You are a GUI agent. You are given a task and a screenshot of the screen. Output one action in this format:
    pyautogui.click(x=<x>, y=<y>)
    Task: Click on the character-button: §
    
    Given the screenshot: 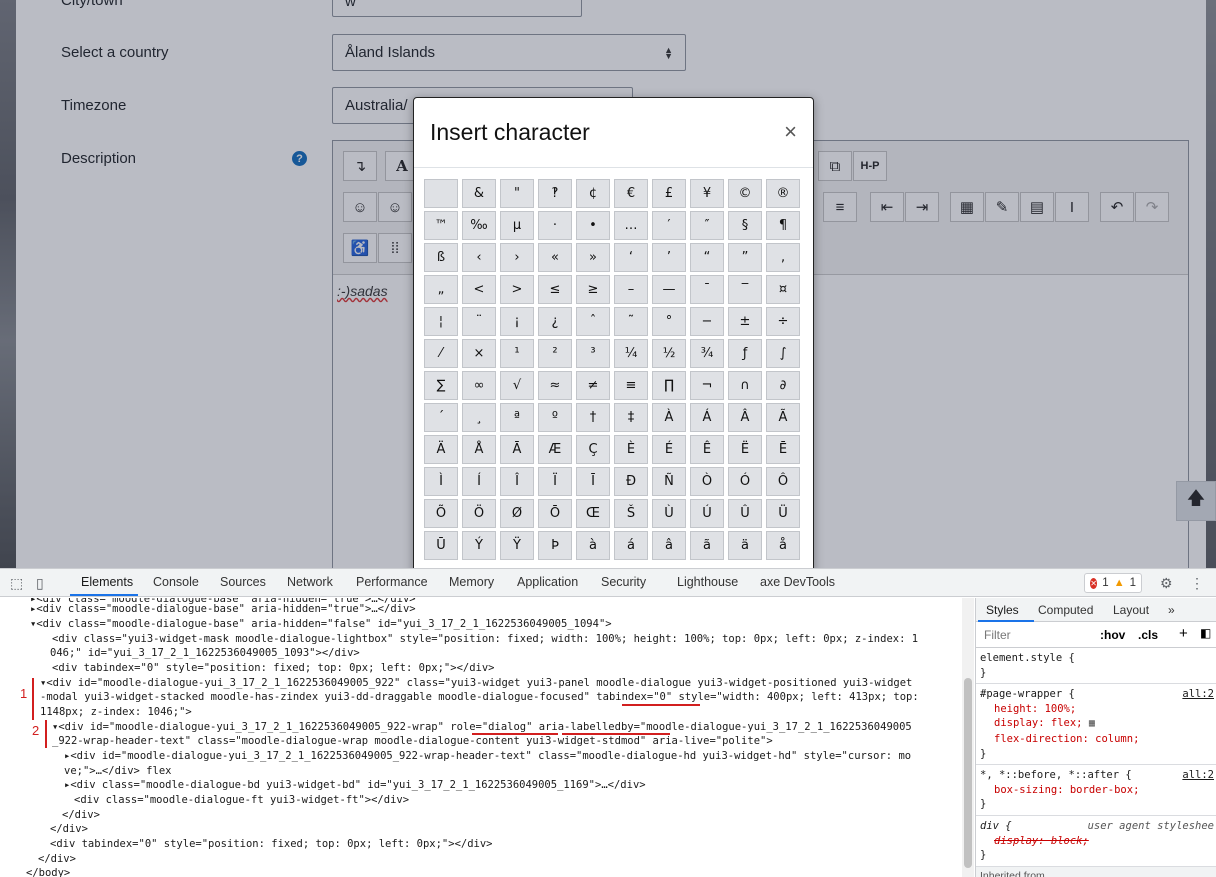 What is the action you would take?
    pyautogui.click(x=745, y=225)
    